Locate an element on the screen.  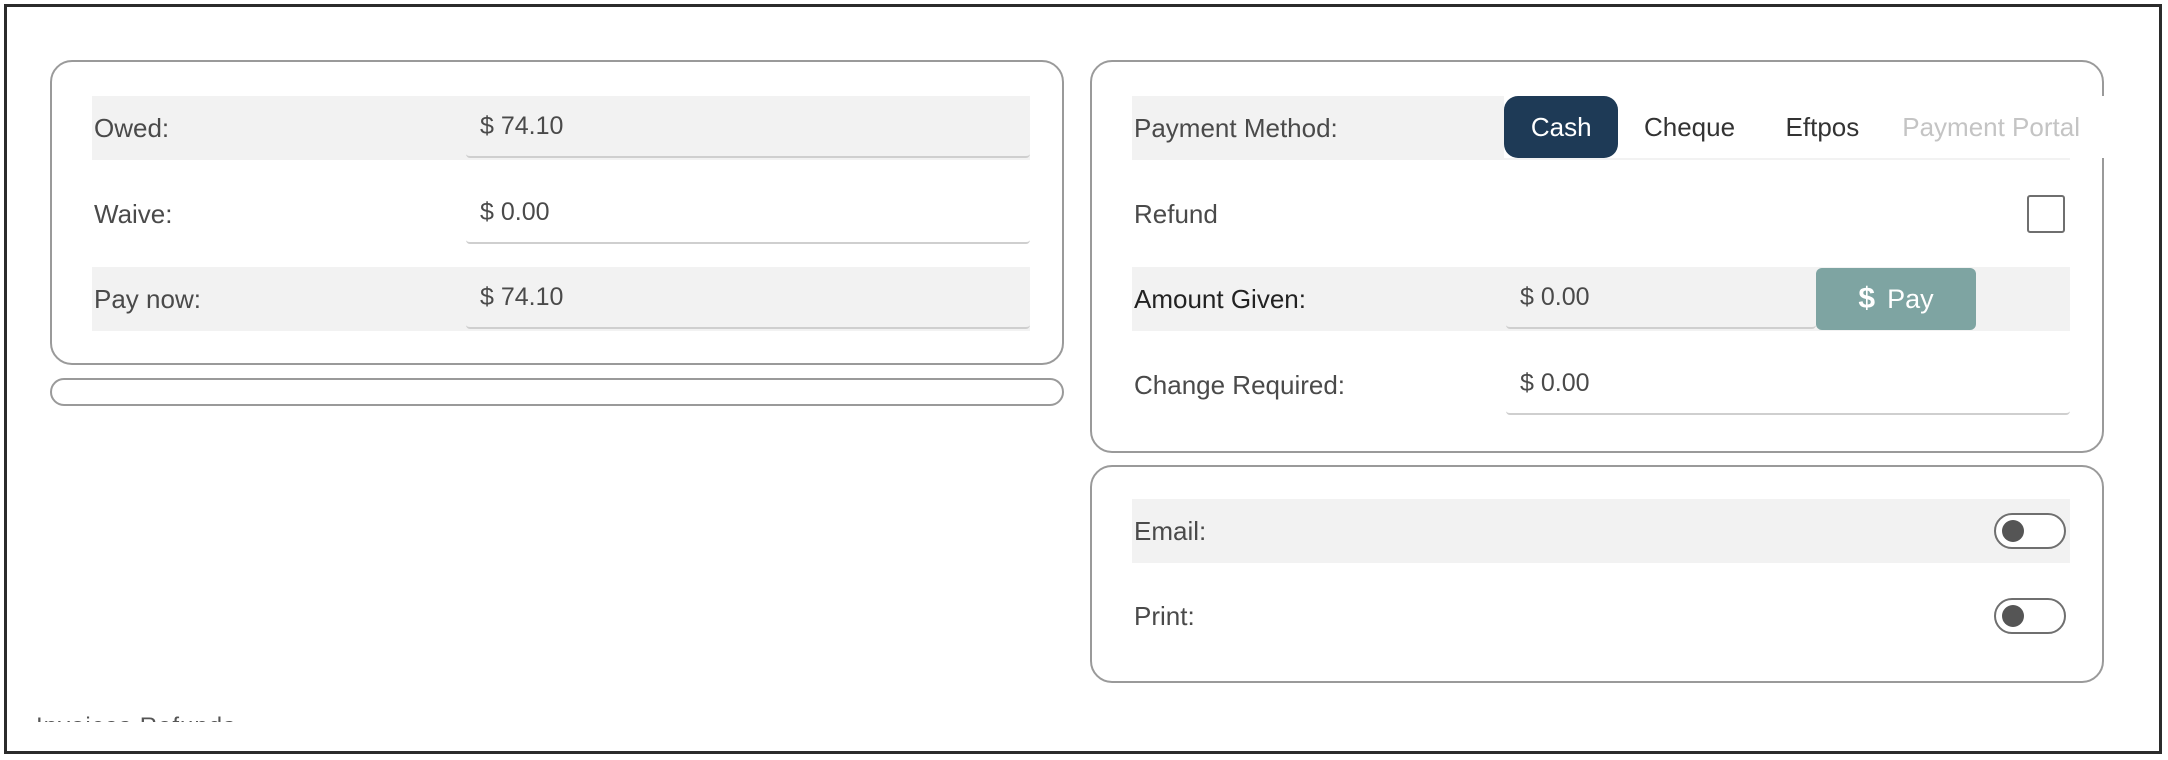
method-eftpos-button: Eftpos is located at coordinates (1823, 127).